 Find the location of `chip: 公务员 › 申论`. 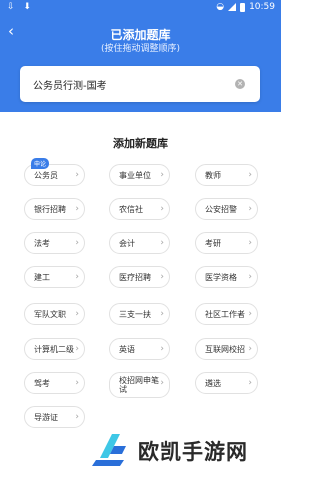

chip: 公务员 › 申论 is located at coordinates (54, 172).